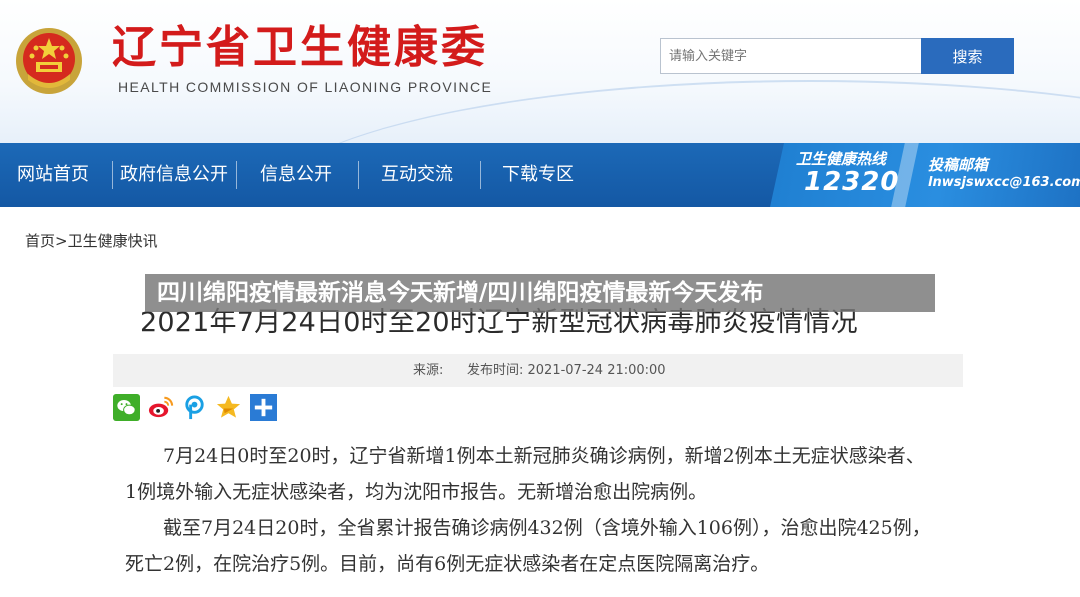 The width and height of the screenshot is (1080, 597). I want to click on nav-item-interaction: 互动交流, so click(417, 175).